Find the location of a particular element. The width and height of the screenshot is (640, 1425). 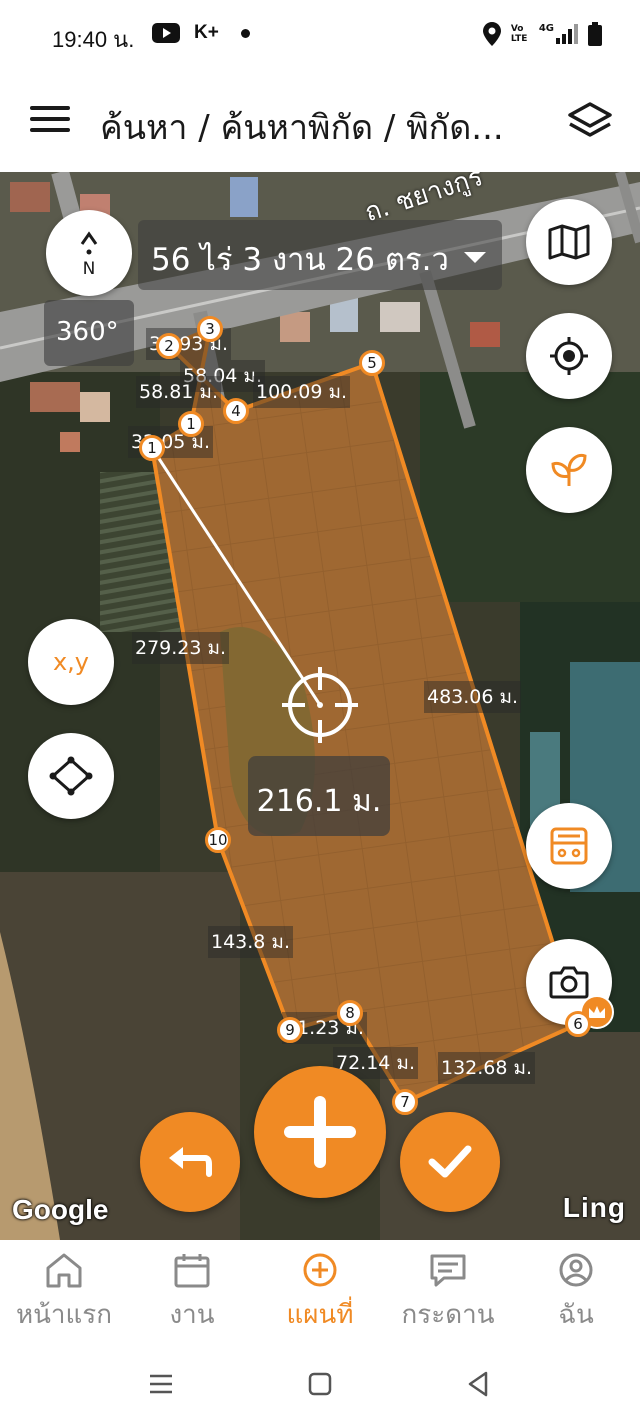

undo-icon is located at coordinates (190, 1162).